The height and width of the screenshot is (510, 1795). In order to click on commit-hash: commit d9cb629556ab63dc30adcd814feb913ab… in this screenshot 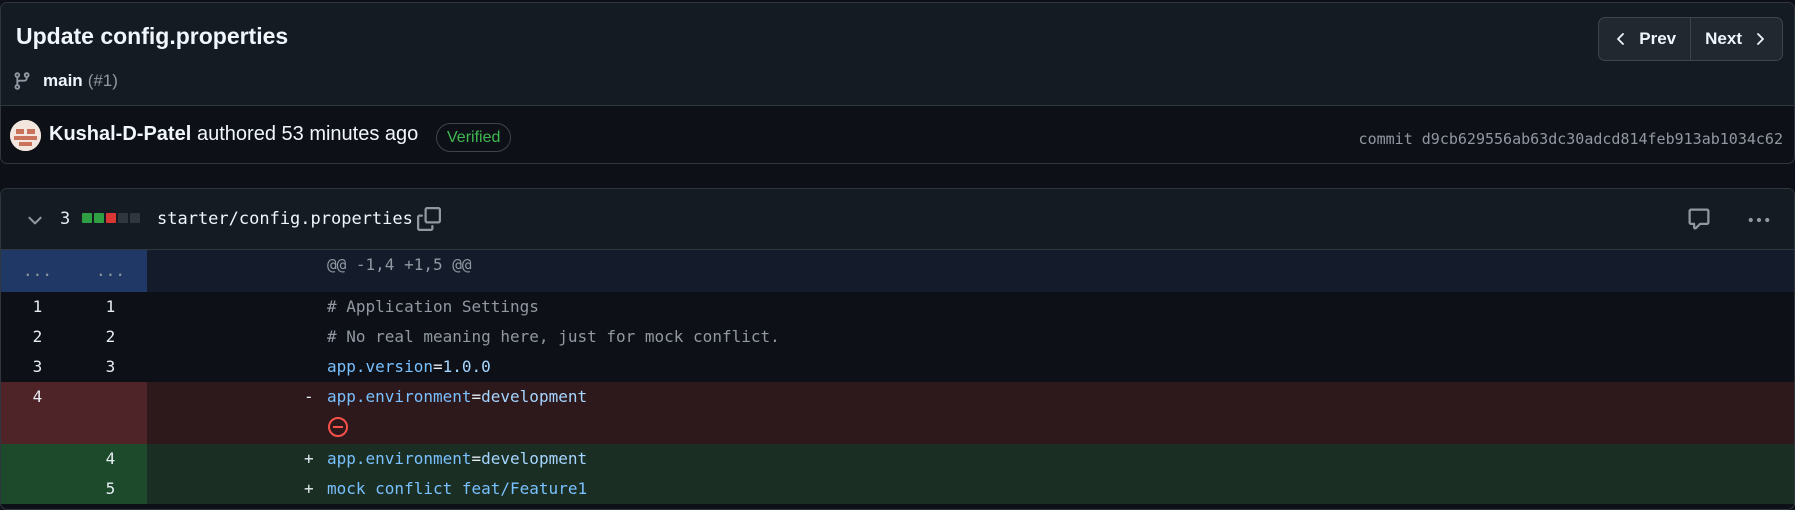, I will do `click(1570, 139)`.